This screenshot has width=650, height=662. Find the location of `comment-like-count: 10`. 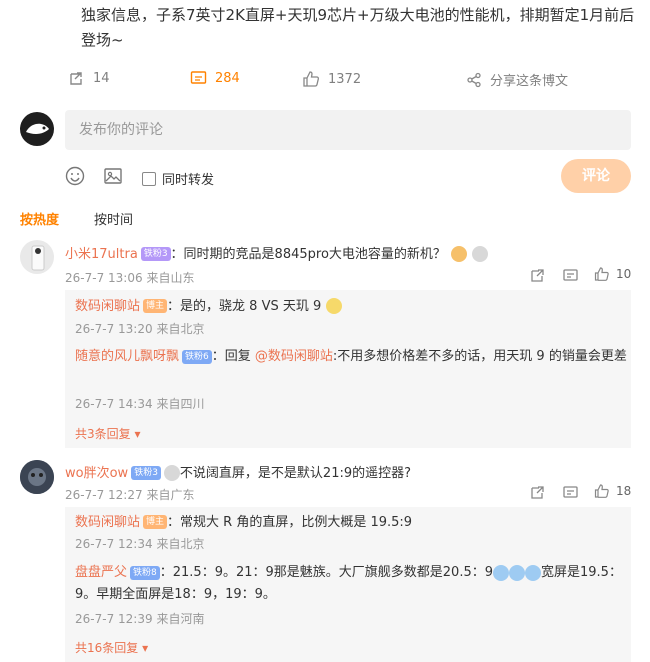

comment-like-count: 10 is located at coordinates (624, 274).